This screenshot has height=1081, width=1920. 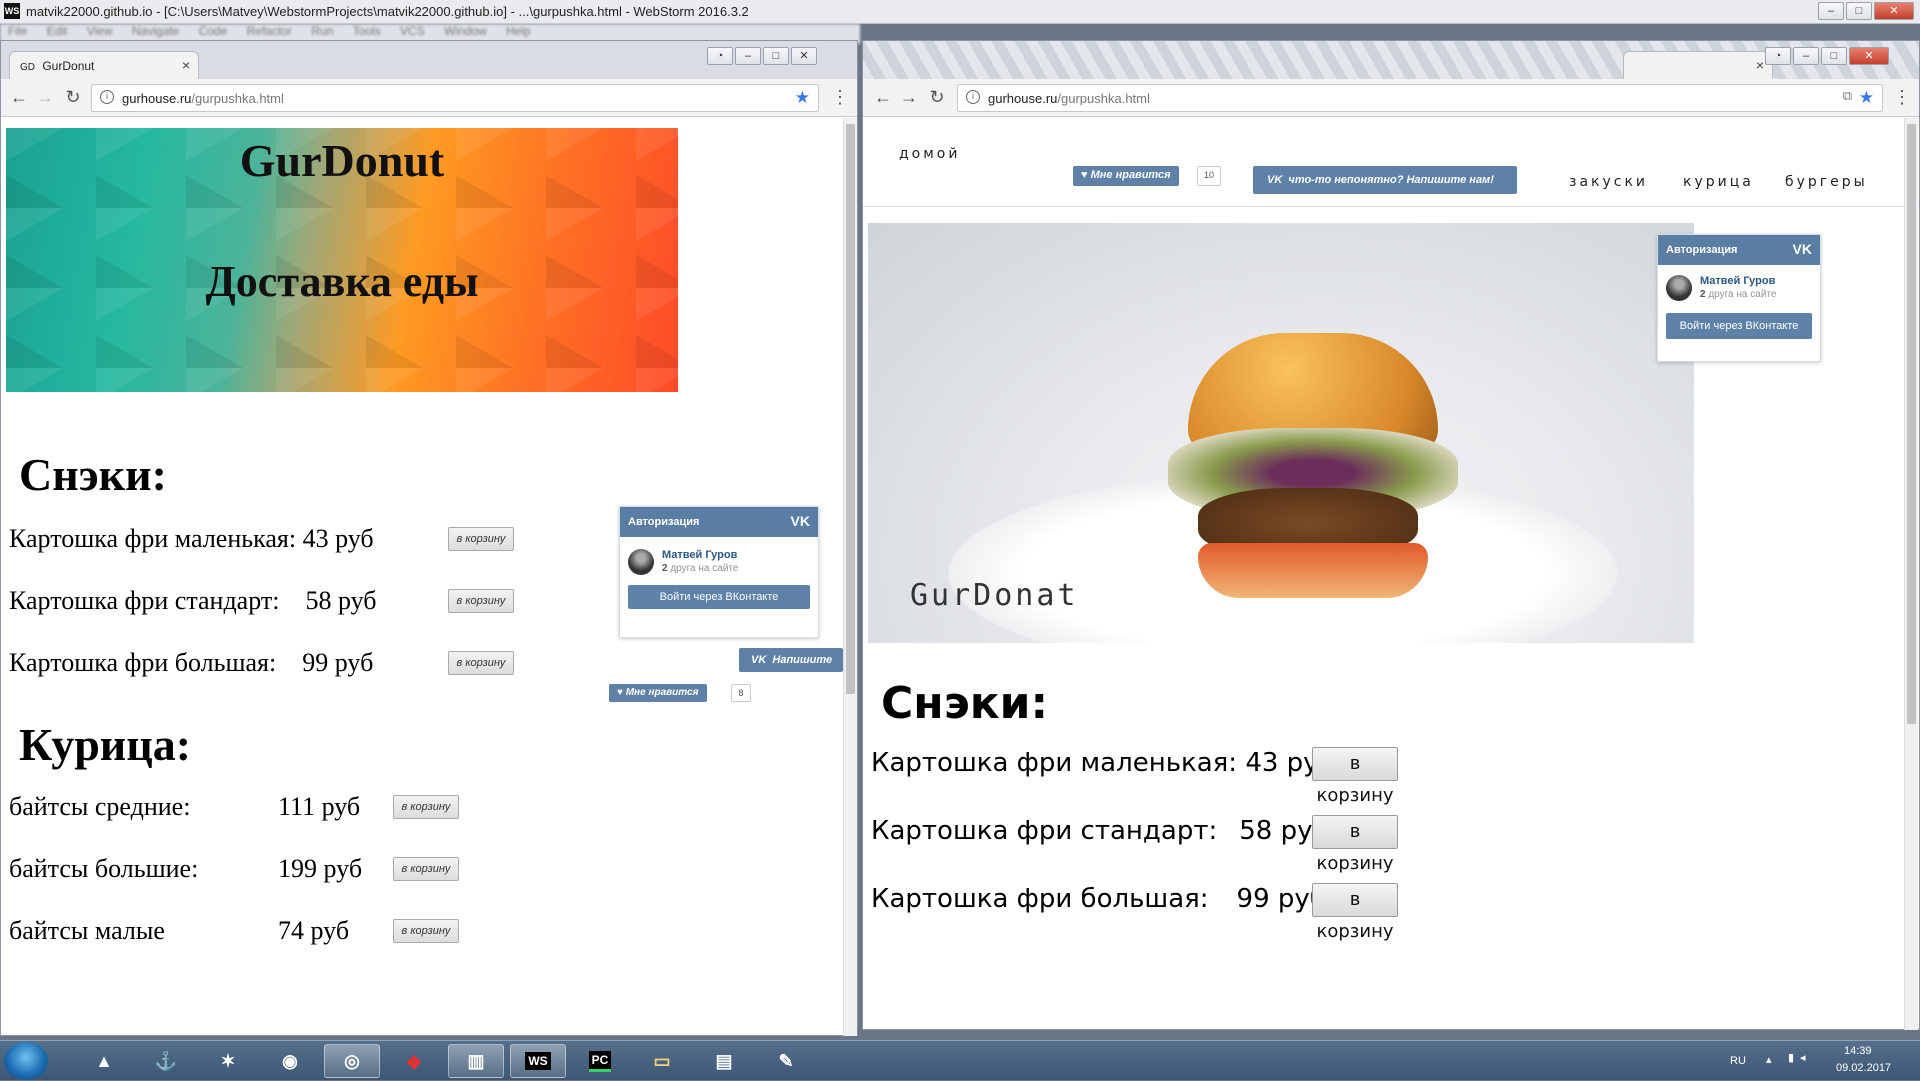 What do you see at coordinates (367, 31) in the screenshot?
I see `menu-tools: Tools` at bounding box center [367, 31].